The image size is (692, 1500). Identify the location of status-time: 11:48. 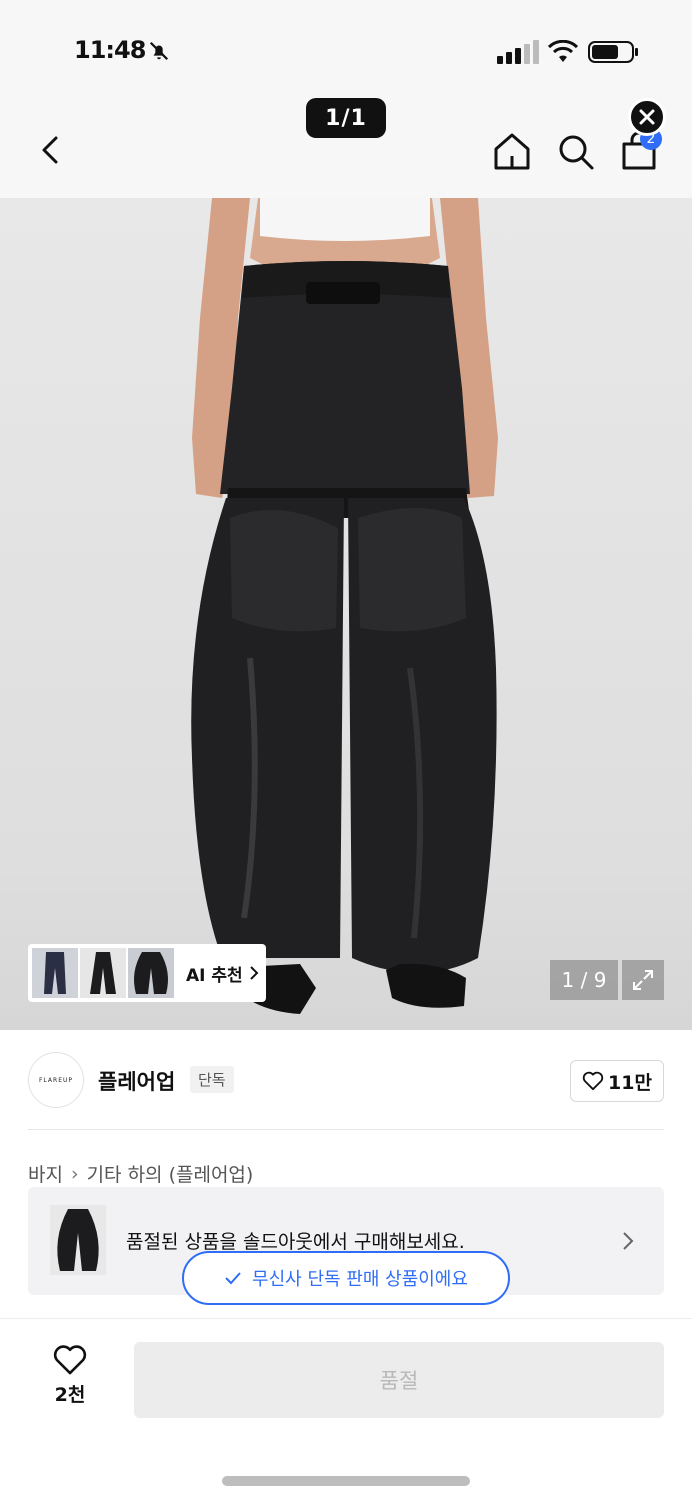
(110, 50).